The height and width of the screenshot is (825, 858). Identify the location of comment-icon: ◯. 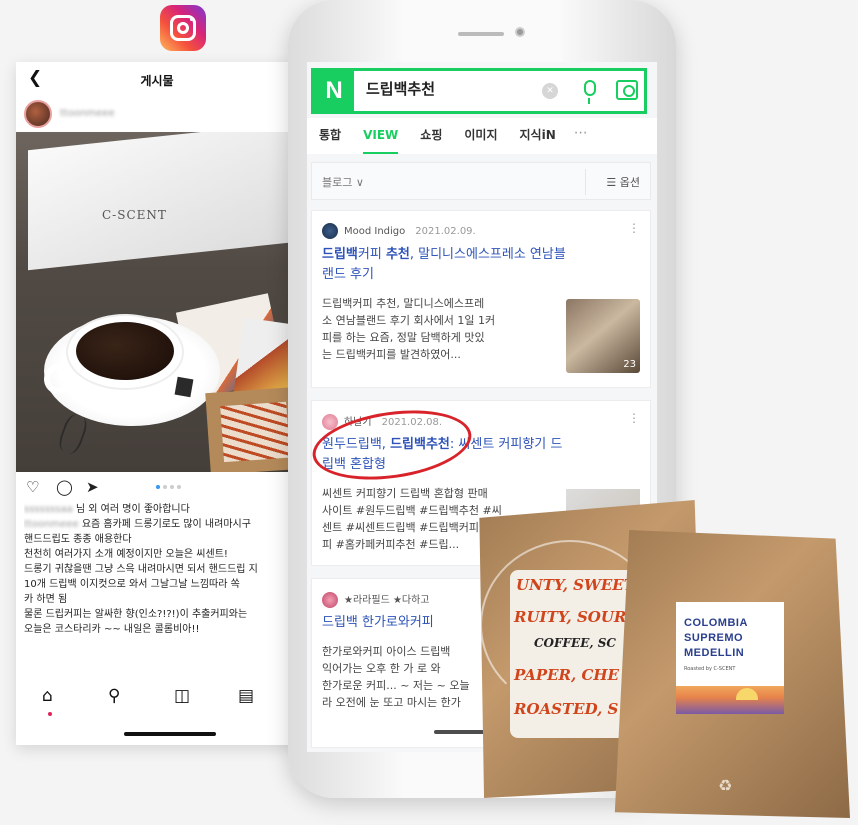
(64, 487).